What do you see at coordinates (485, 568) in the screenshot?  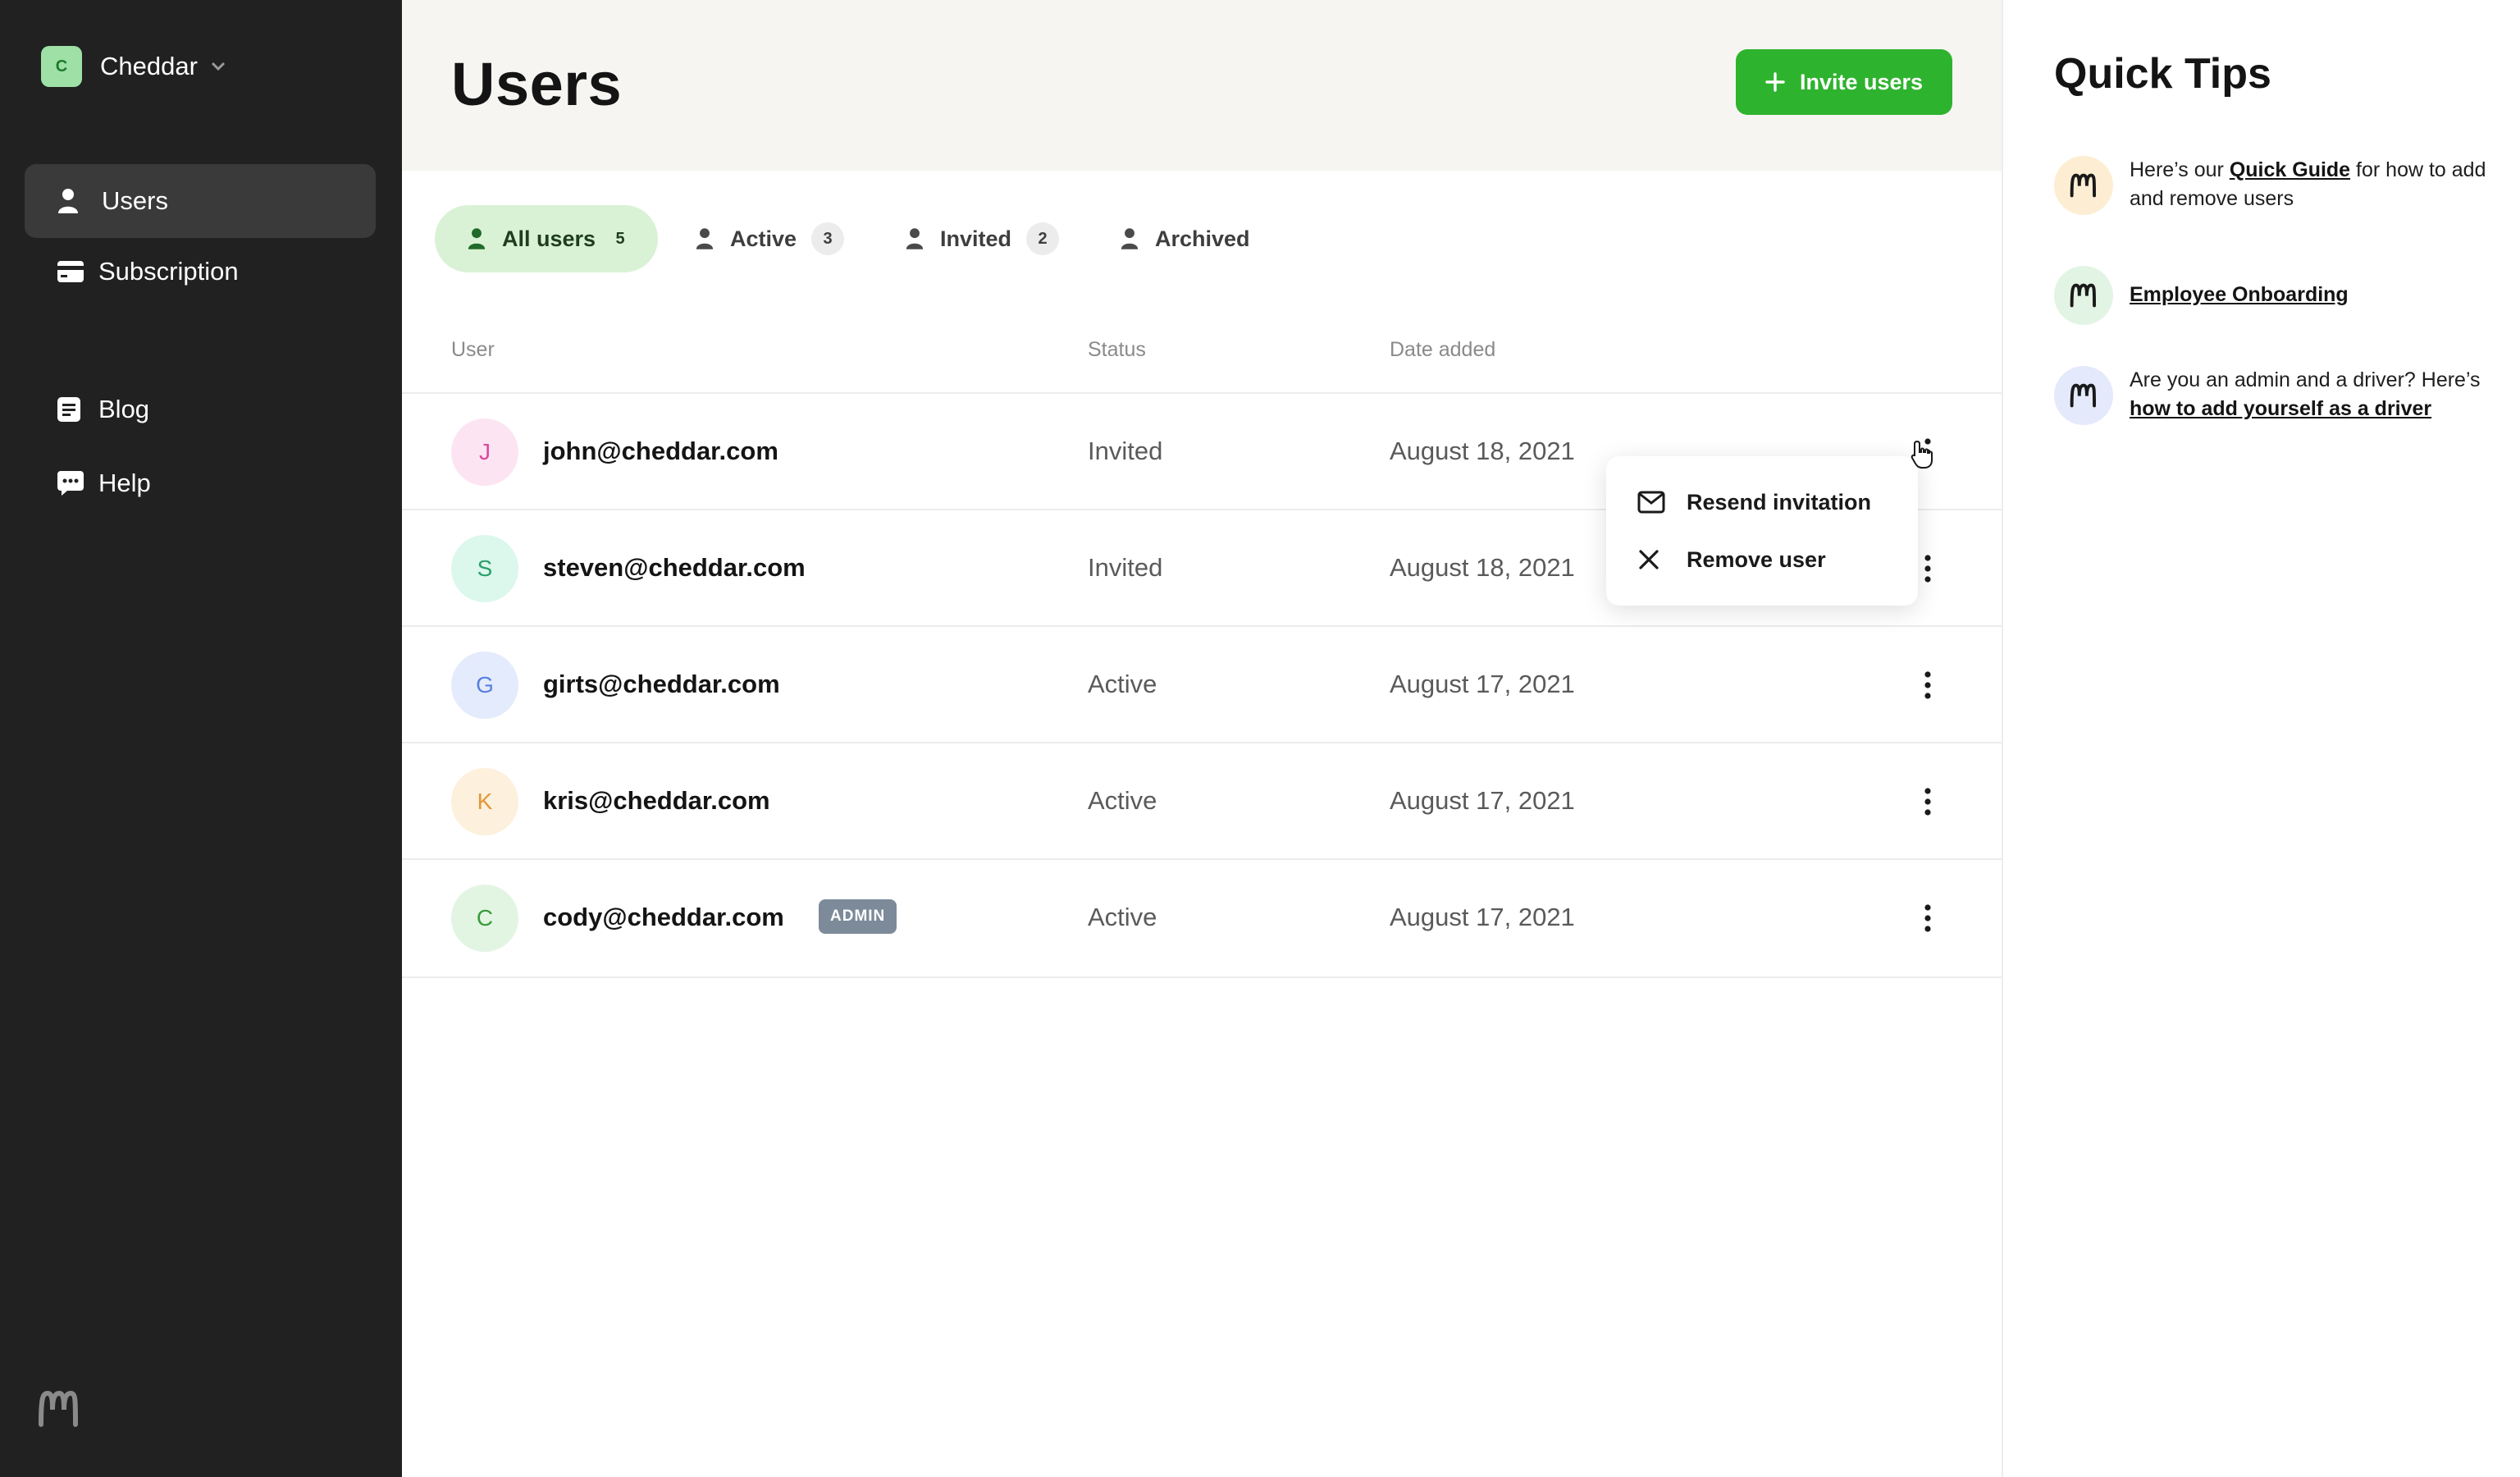 I see `avatar: S` at bounding box center [485, 568].